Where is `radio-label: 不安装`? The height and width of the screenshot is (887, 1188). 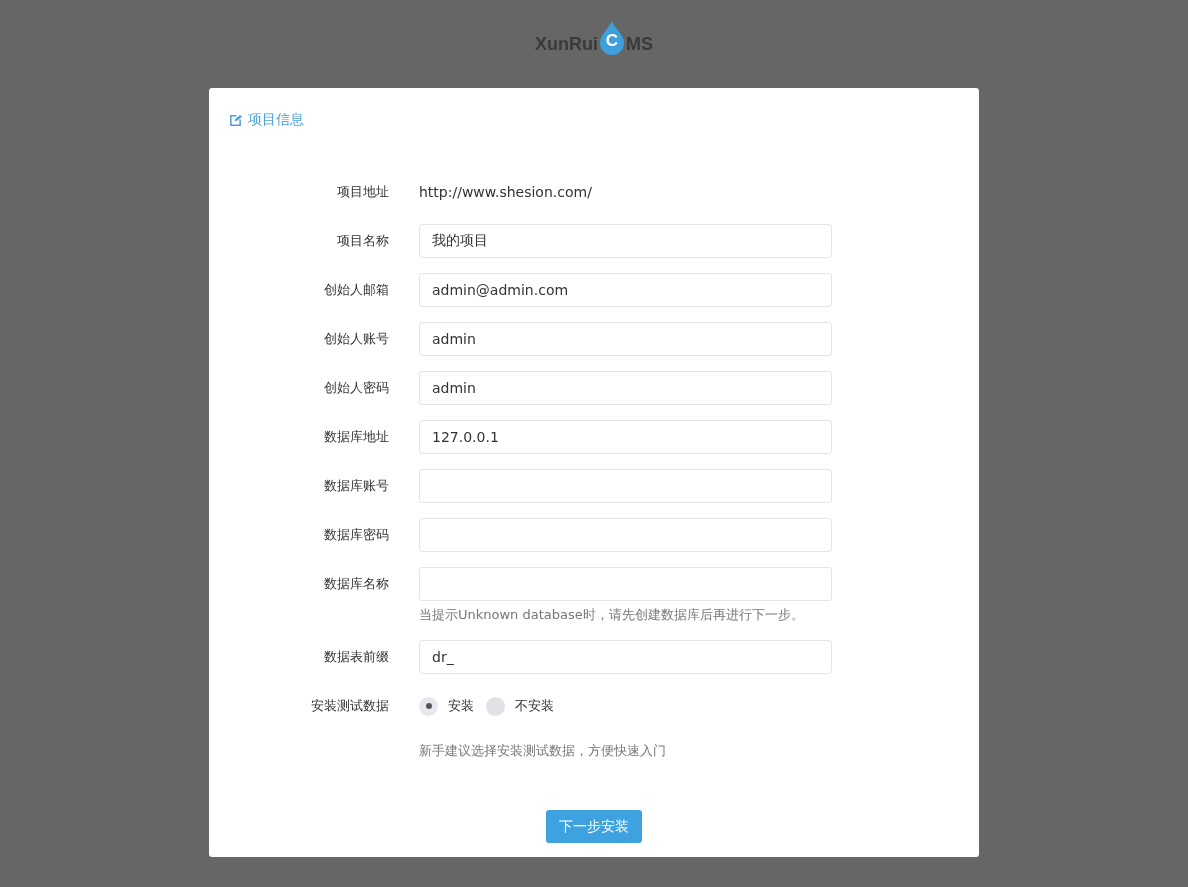 radio-label: 不安装 is located at coordinates (534, 706).